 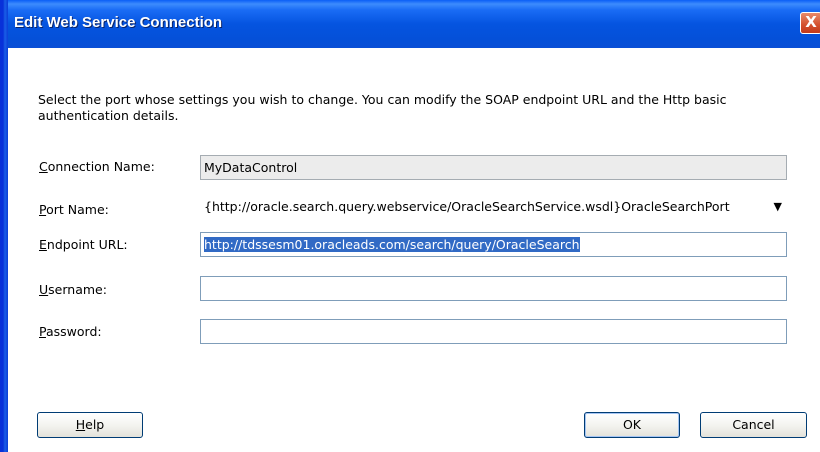 What do you see at coordinates (493, 167) in the screenshot?
I see `connection-name-field: MyDataControl` at bounding box center [493, 167].